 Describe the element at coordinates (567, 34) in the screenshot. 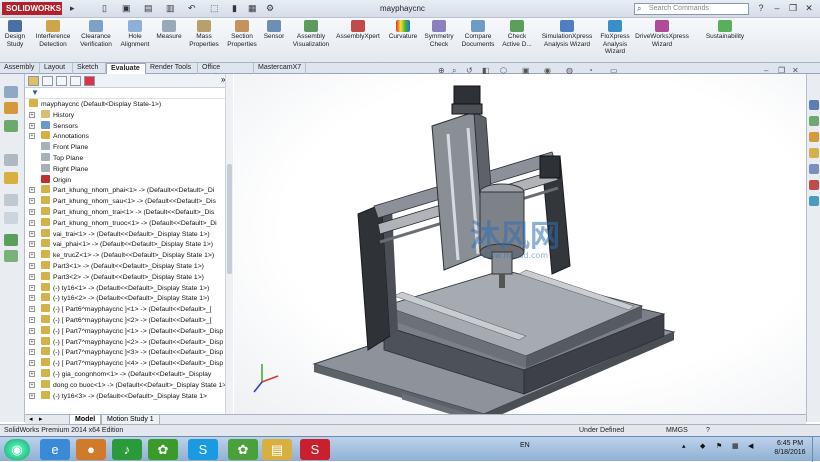

I see `simulationxpress-button: SimulationXpress Analysis Wizard` at that location.